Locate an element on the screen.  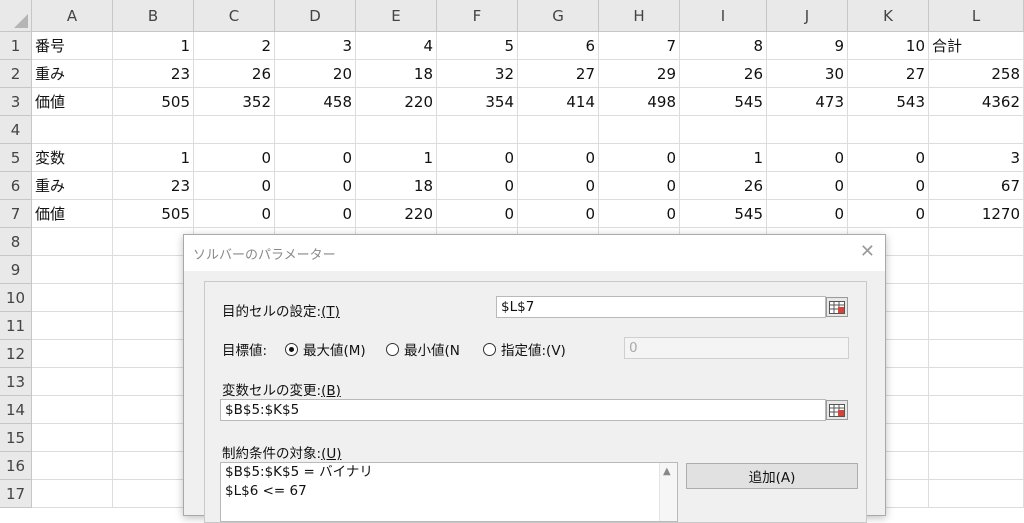
cell-E6: 18 is located at coordinates (396, 186).